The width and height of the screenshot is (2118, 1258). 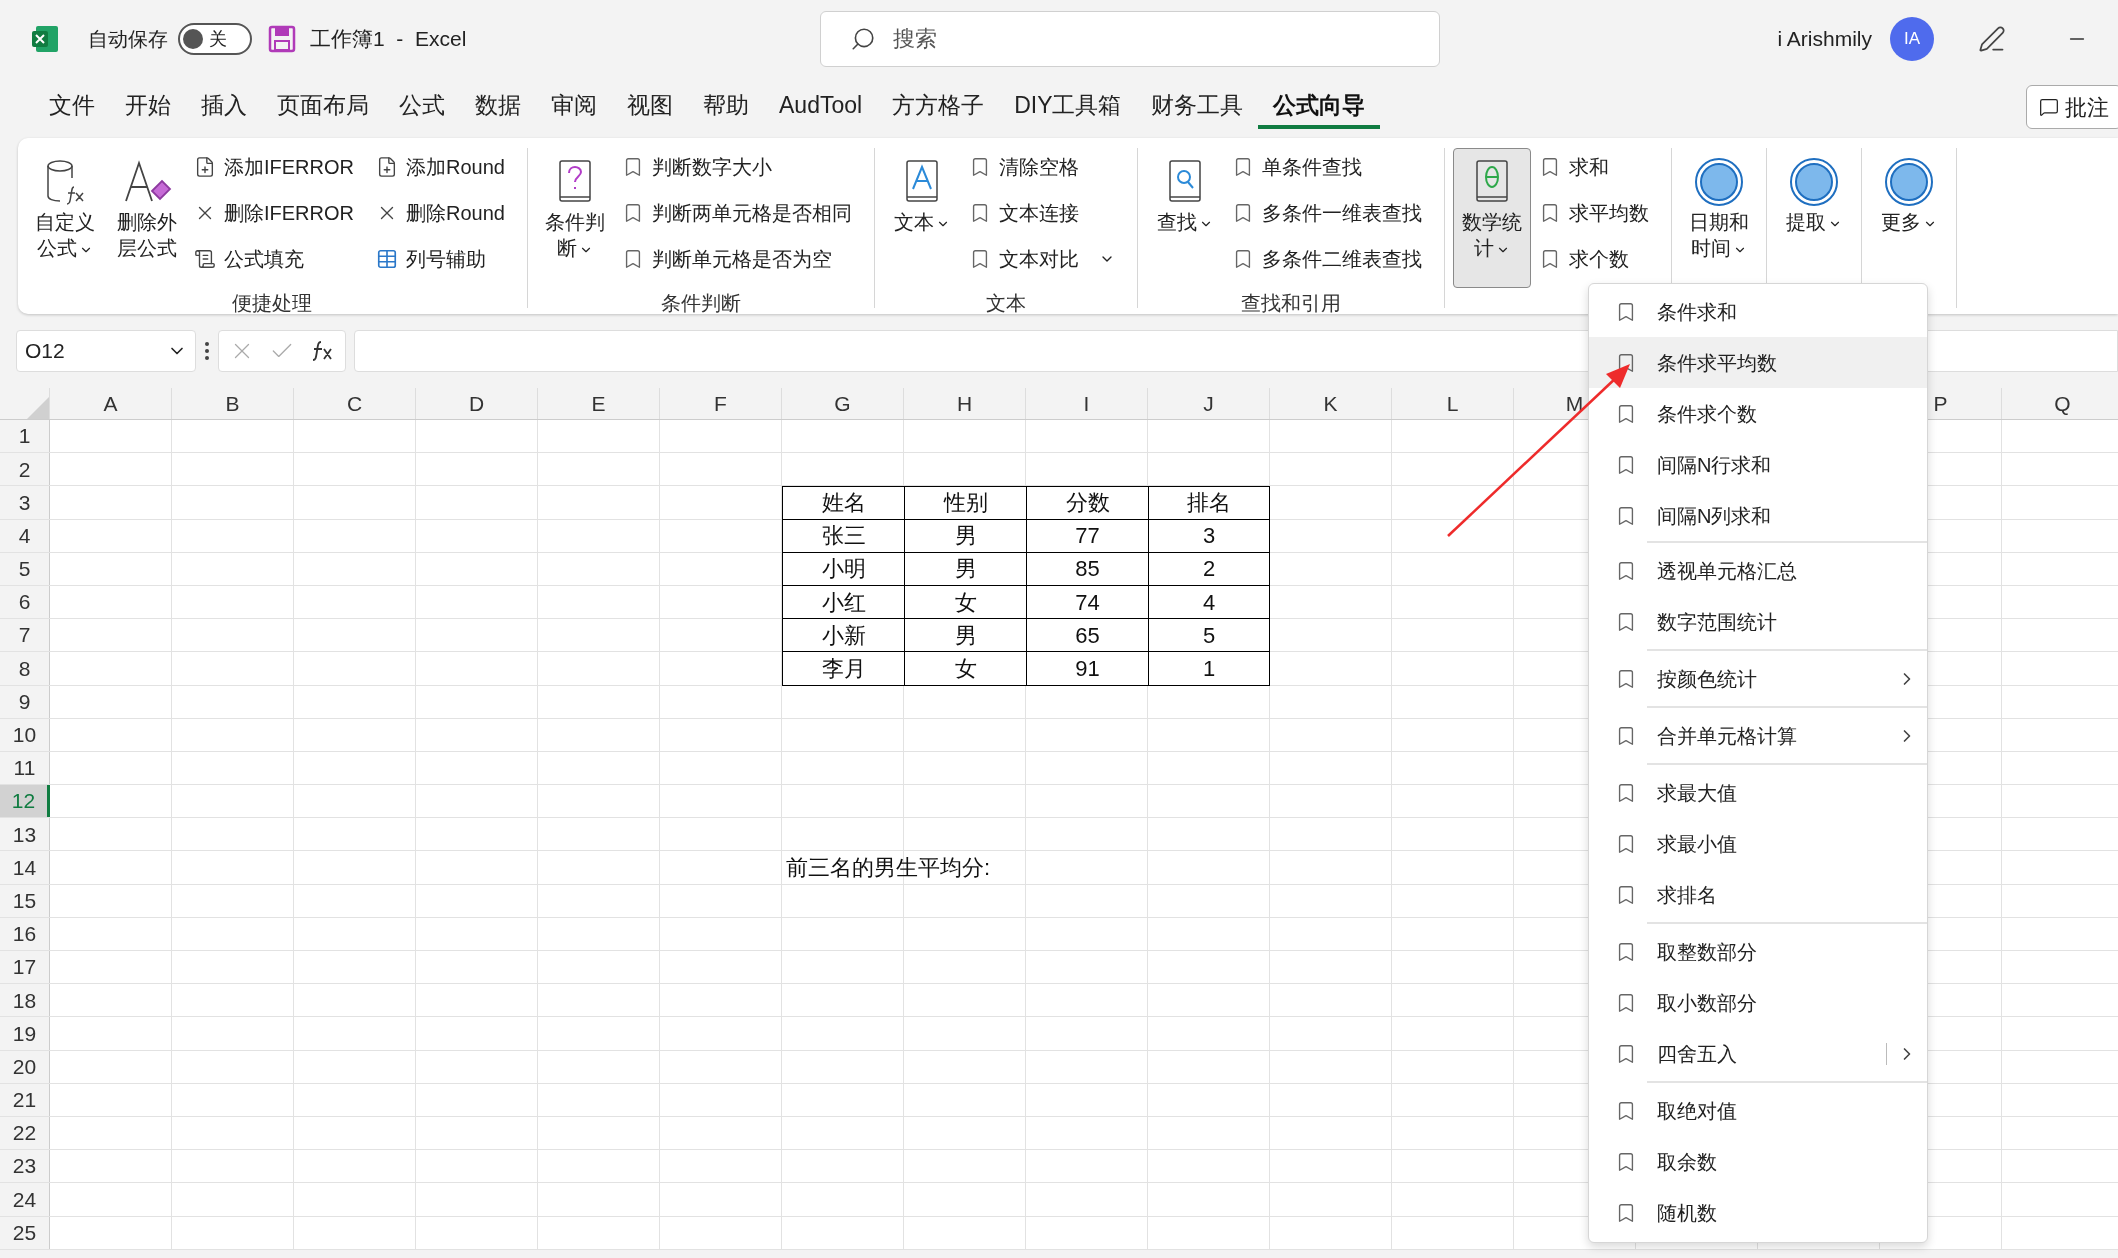 What do you see at coordinates (574, 107) in the screenshot?
I see `menu-tab: 审阅` at bounding box center [574, 107].